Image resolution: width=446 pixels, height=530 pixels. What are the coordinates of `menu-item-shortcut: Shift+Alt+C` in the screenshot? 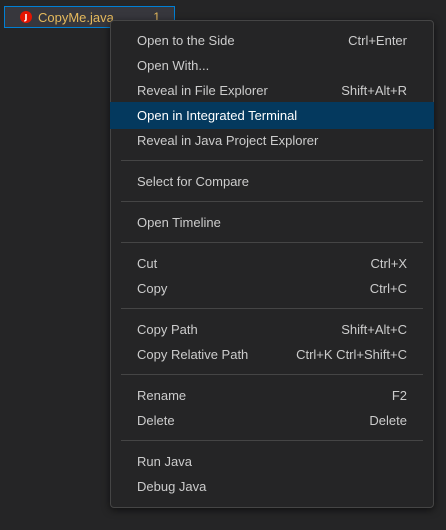 It's located at (374, 329).